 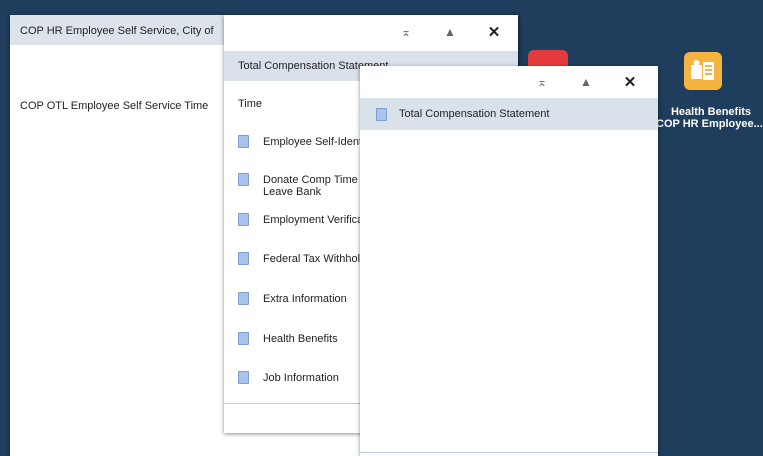 What do you see at coordinates (509, 452) in the screenshot?
I see `window-footer-divider` at bounding box center [509, 452].